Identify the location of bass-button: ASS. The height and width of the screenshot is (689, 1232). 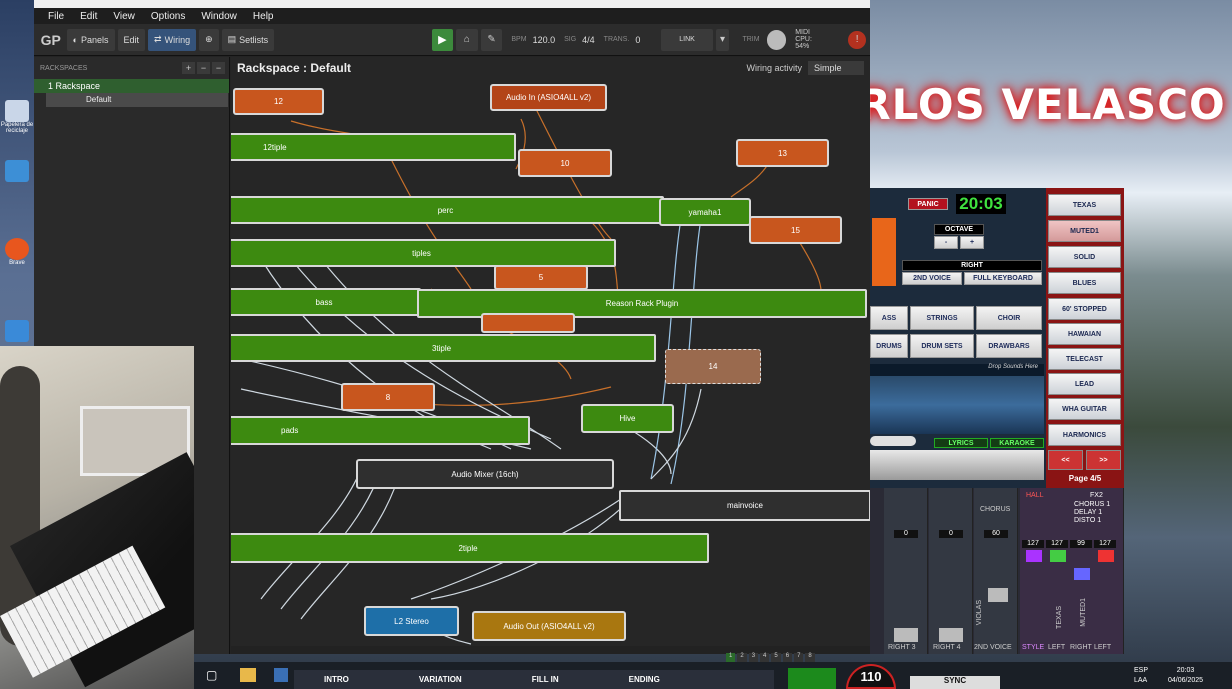
(889, 318).